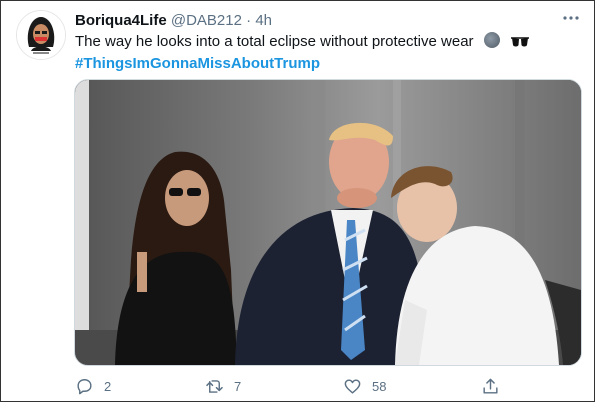 The width and height of the screenshot is (595, 402). Describe the element at coordinates (84, 386) in the screenshot. I see `reply-icon` at that location.